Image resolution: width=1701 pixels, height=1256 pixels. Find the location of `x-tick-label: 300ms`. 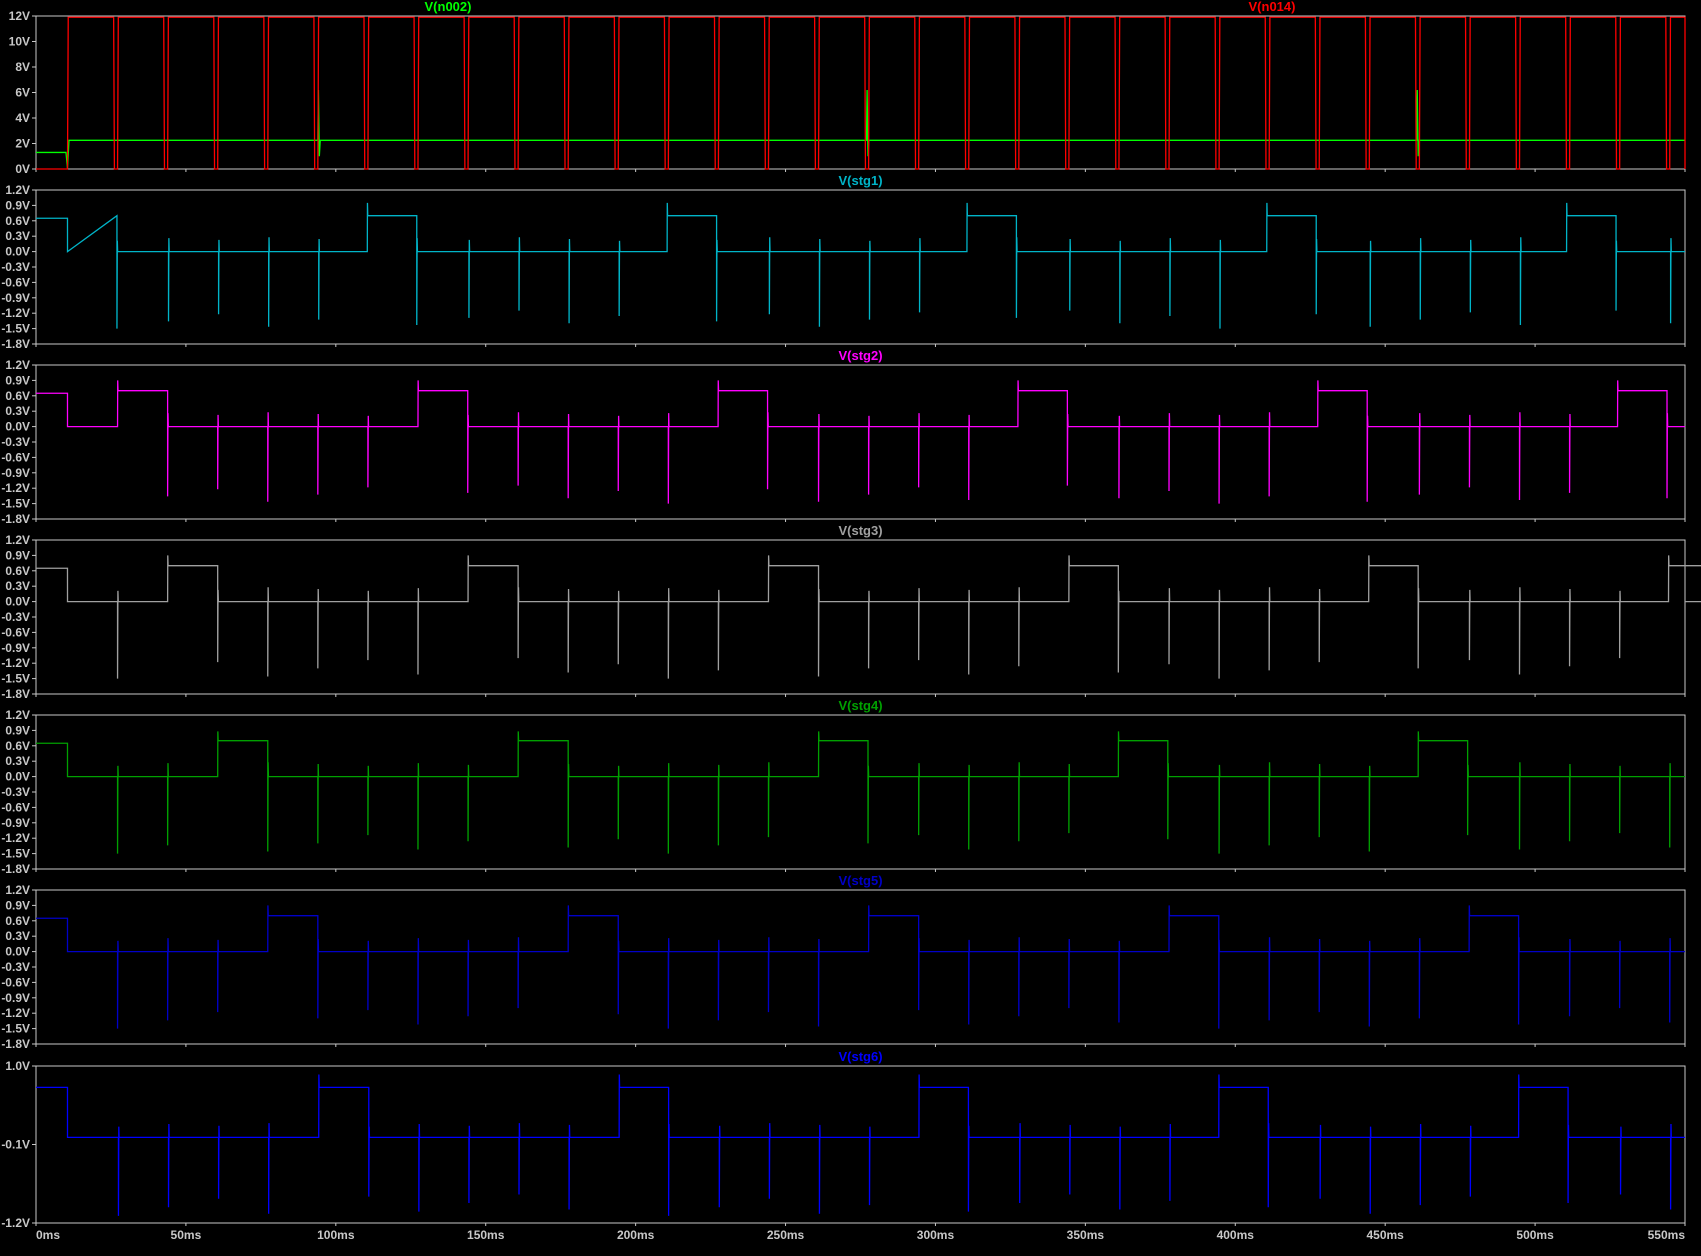

x-tick-label: 300ms is located at coordinates (936, 1235).